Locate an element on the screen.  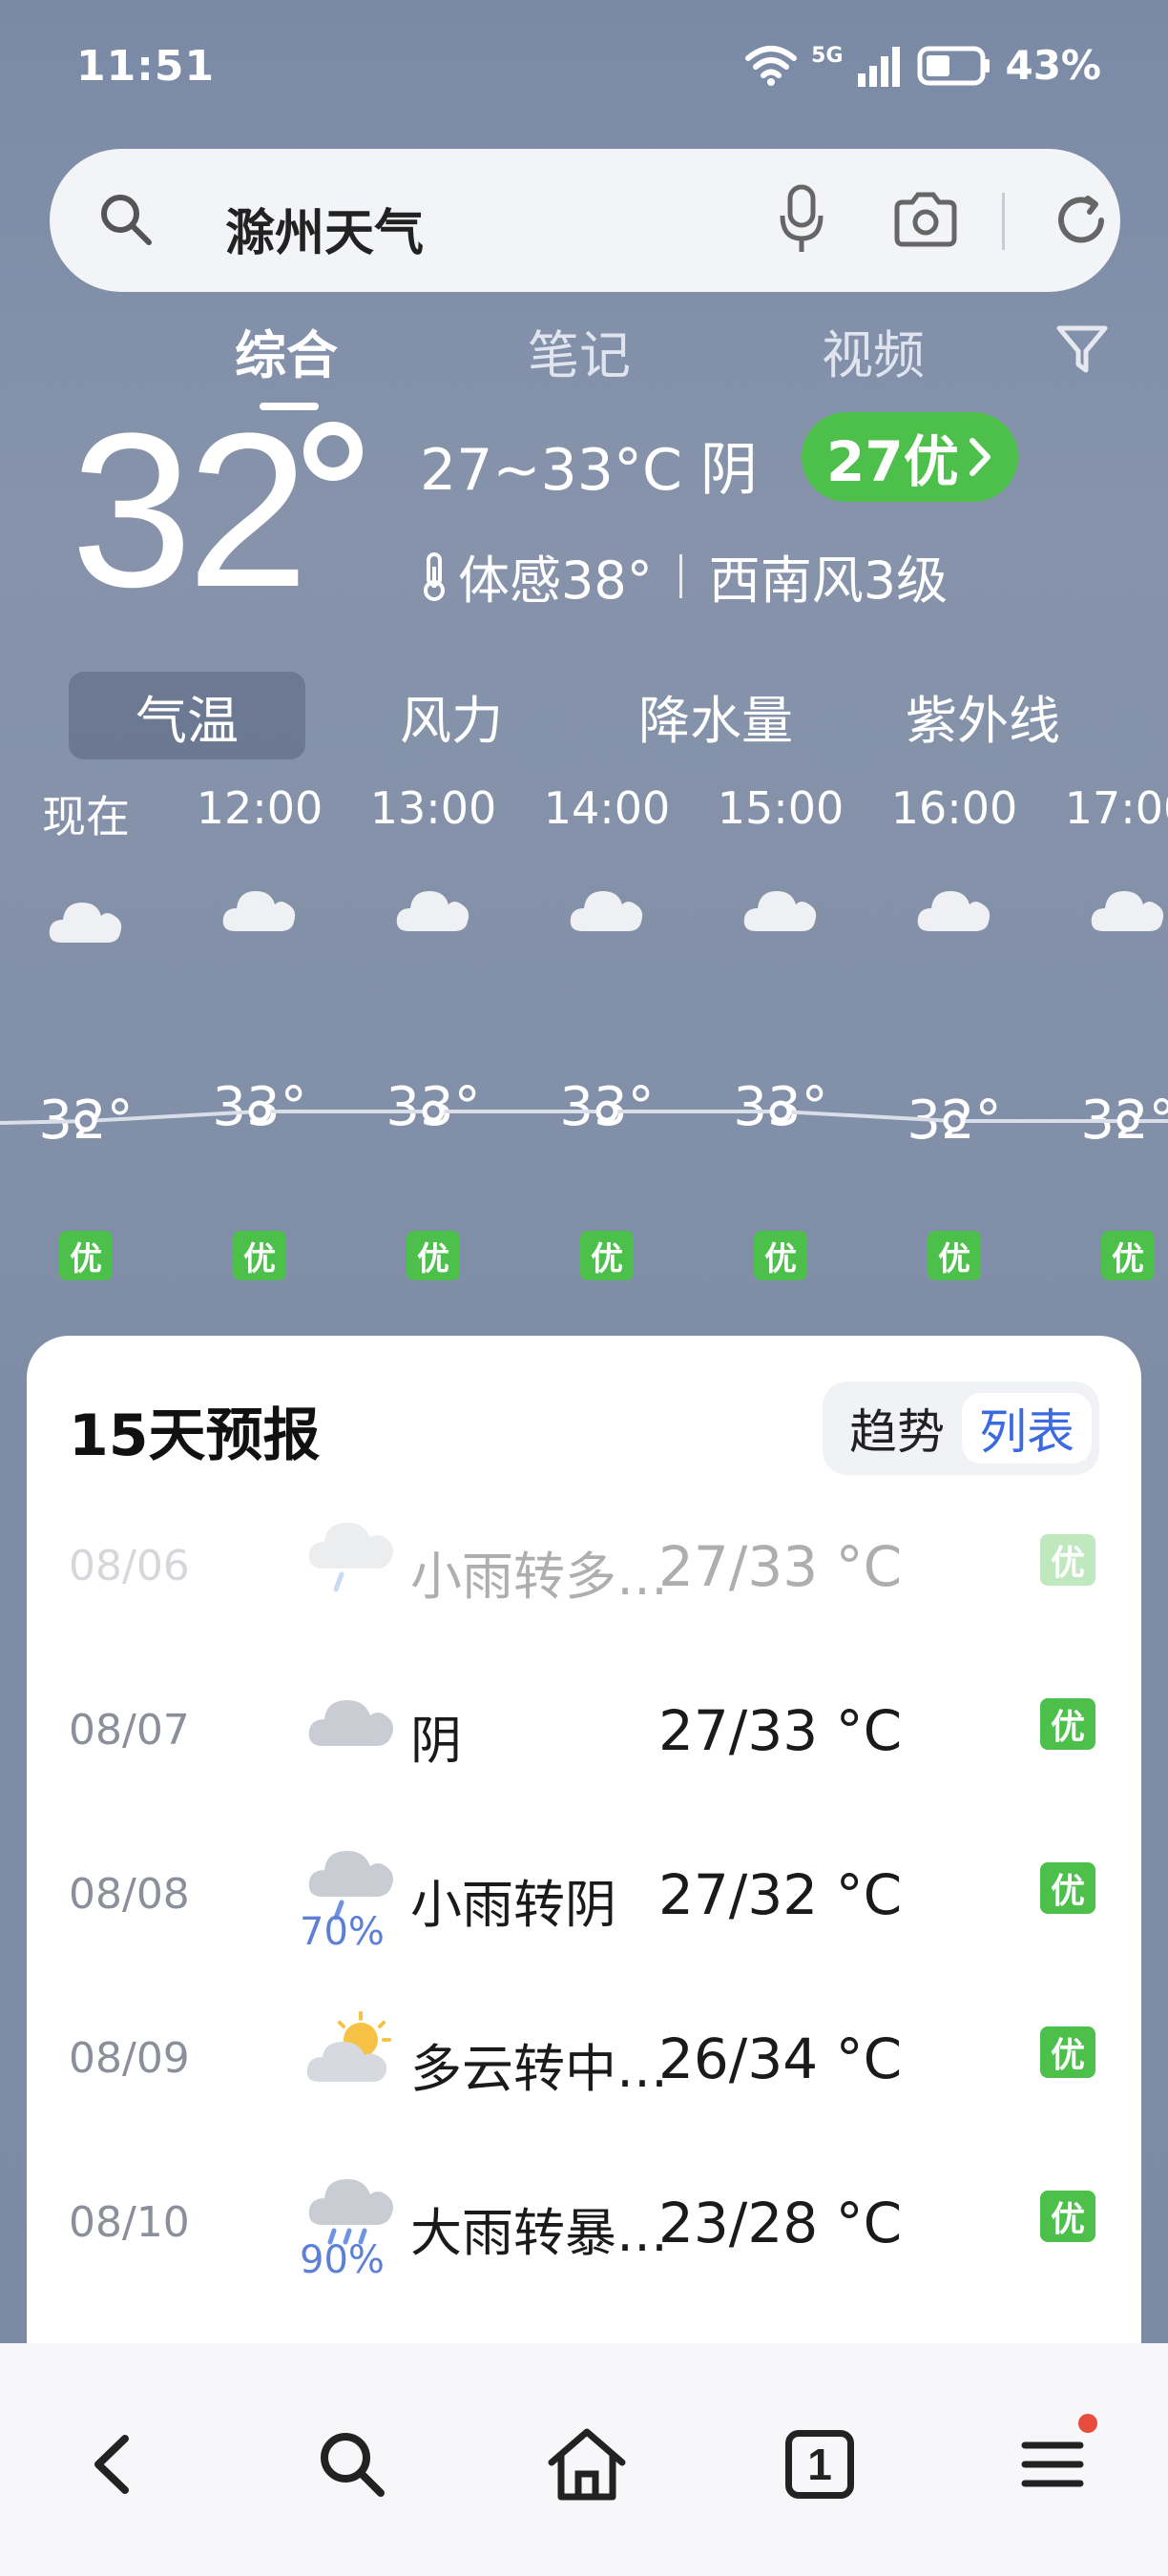
feels-like-row: 体感38° 西南风3级 is located at coordinates (684, 575).